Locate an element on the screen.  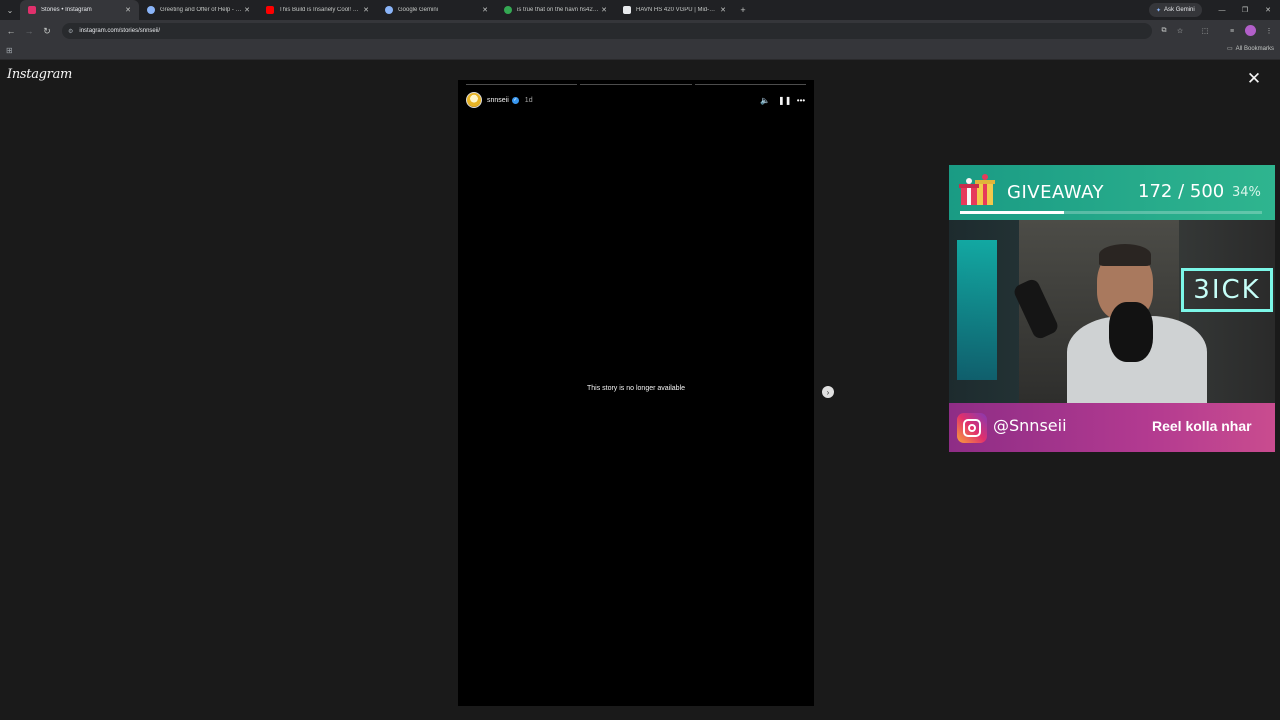
verified-badge-icon: ✓ is located at coordinates (515, 100).